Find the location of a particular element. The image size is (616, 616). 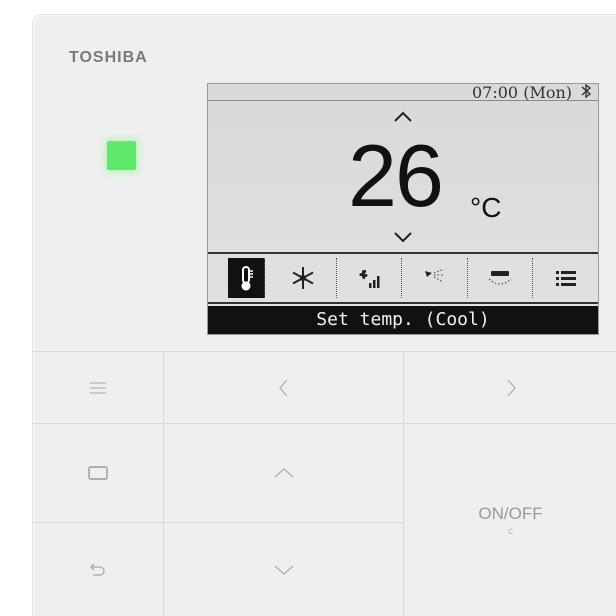

thermometer-icon is located at coordinates (246, 278).